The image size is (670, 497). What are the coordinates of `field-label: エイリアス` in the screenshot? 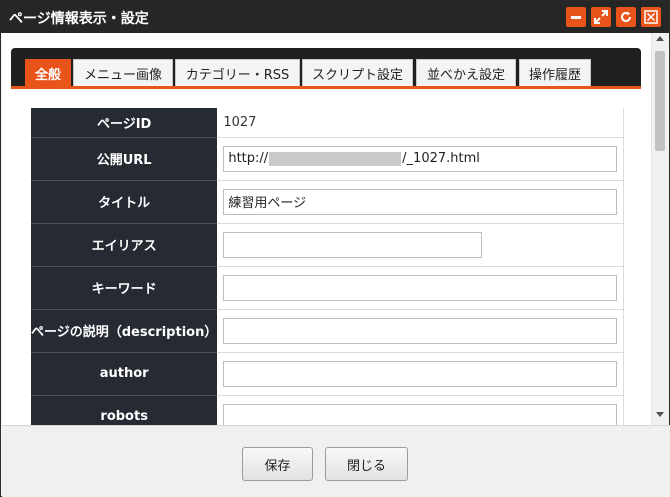 It's located at (124, 245).